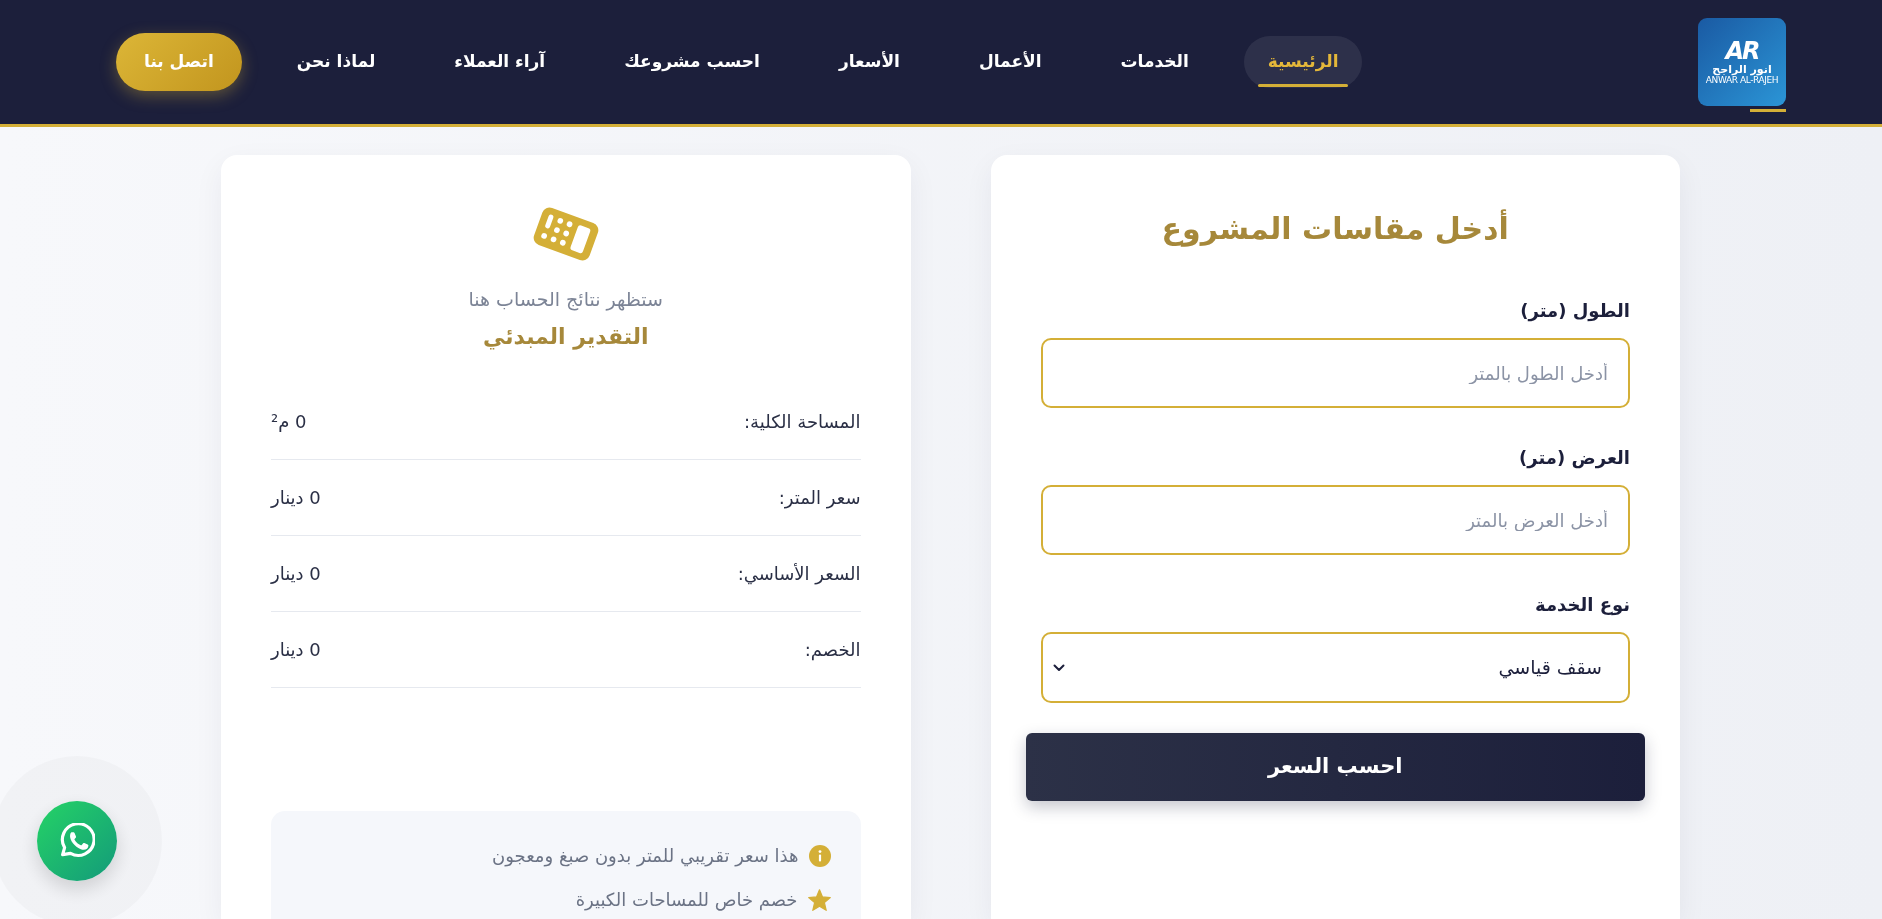  What do you see at coordinates (799, 574) in the screenshot?
I see `result-label: السعر الأساسي:` at bounding box center [799, 574].